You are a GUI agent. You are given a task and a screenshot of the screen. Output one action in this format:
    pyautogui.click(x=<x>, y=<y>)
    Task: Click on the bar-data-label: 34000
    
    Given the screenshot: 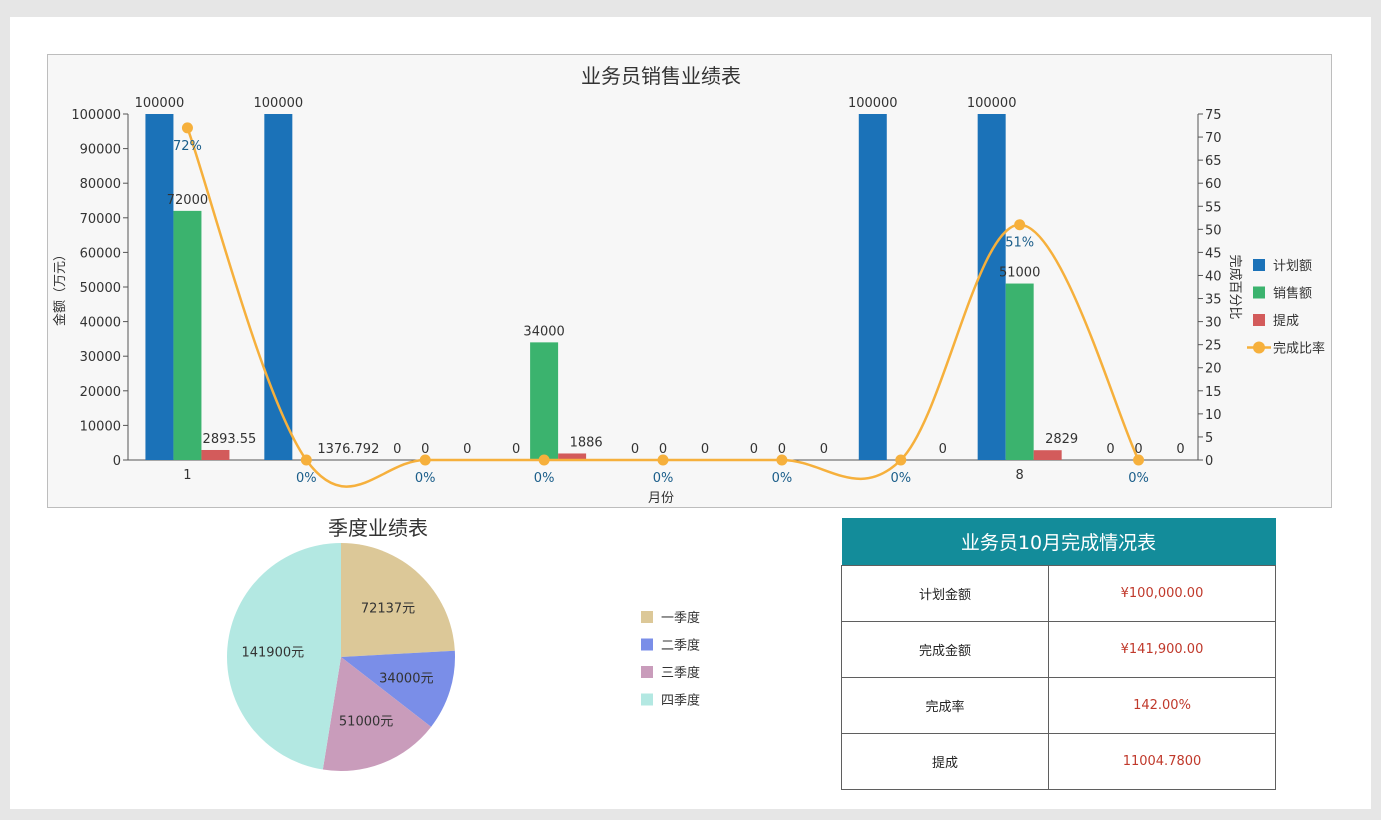 What is the action you would take?
    pyautogui.click(x=543, y=331)
    